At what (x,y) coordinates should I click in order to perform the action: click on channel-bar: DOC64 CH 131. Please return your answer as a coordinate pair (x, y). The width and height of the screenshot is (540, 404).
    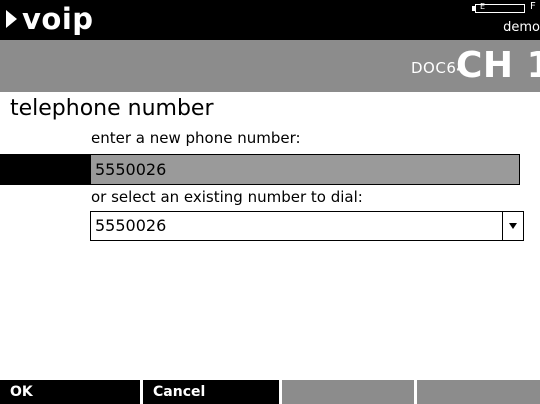
    Looking at the image, I should click on (270, 66).